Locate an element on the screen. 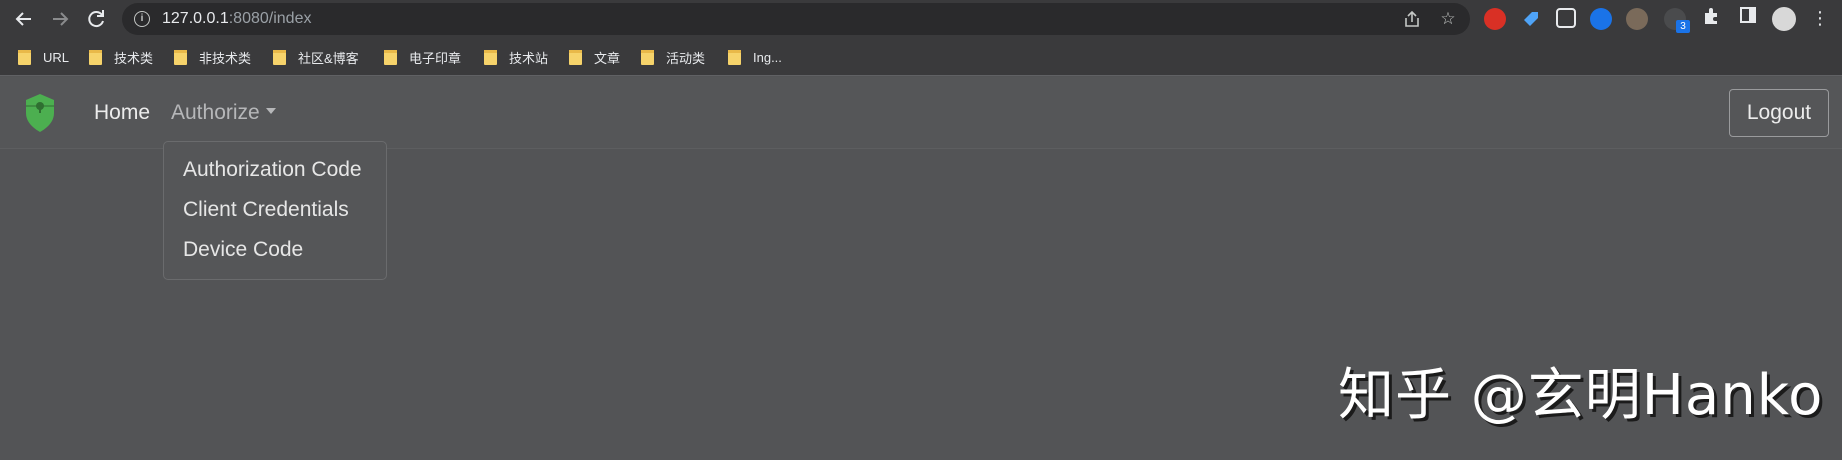 The image size is (1842, 460). extension-triangle-icon is located at coordinates (1601, 19).